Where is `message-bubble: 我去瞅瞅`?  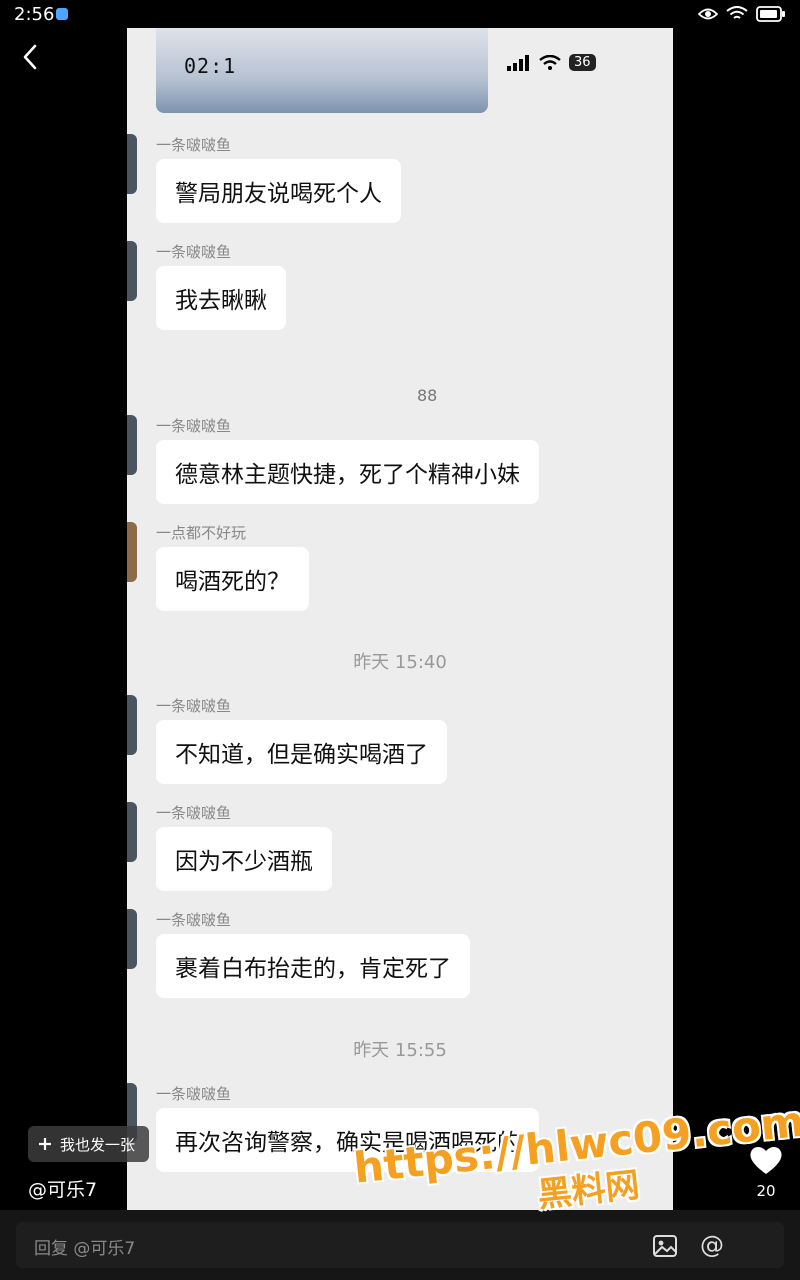 message-bubble: 我去瞅瞅 is located at coordinates (221, 298).